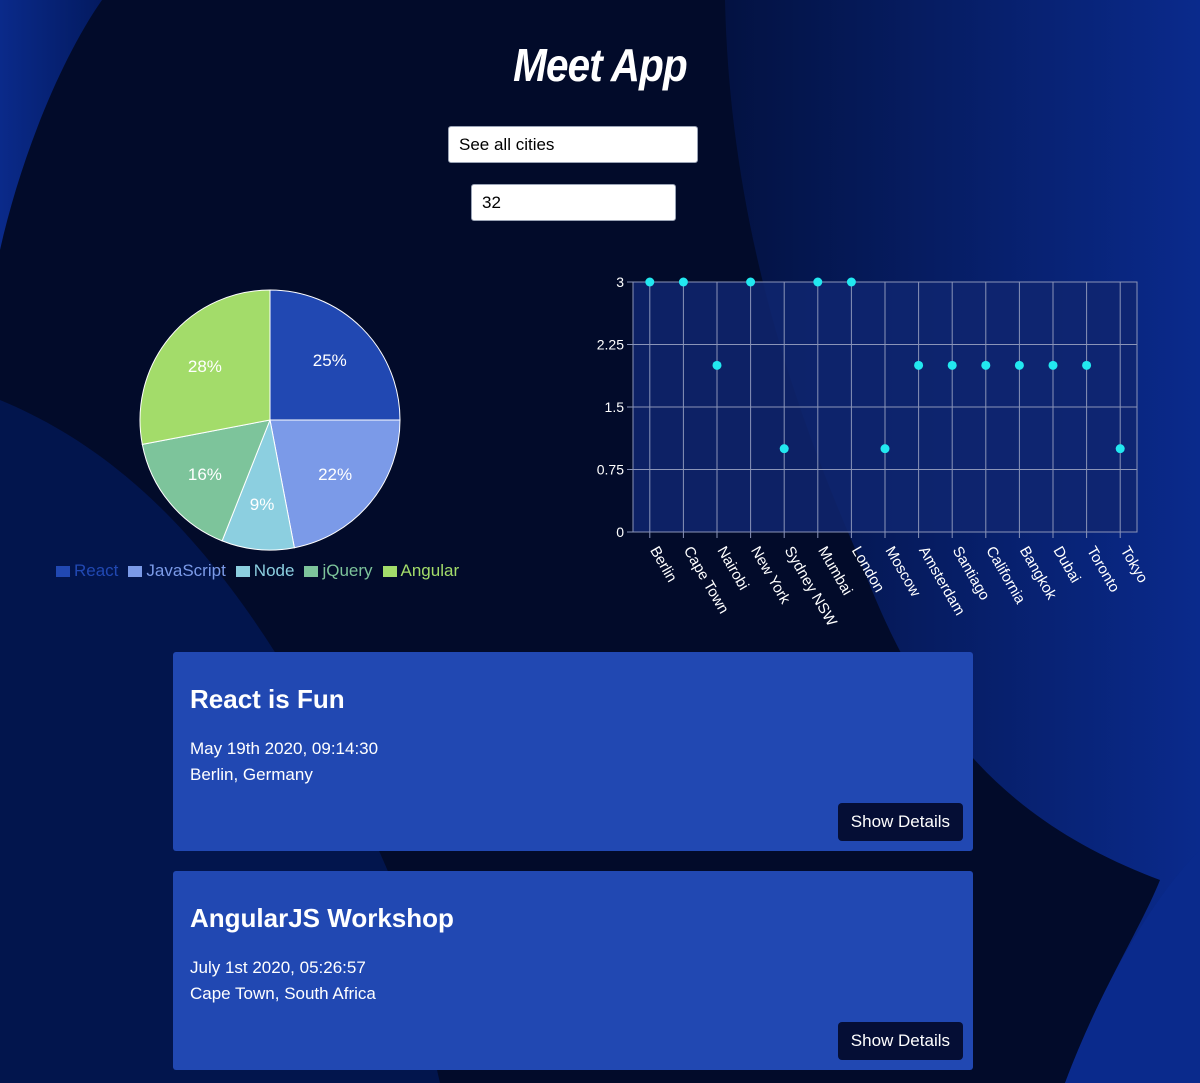 The image size is (1200, 1083). What do you see at coordinates (1134, 565) in the screenshot?
I see `x-tick-label: Tokyo` at bounding box center [1134, 565].